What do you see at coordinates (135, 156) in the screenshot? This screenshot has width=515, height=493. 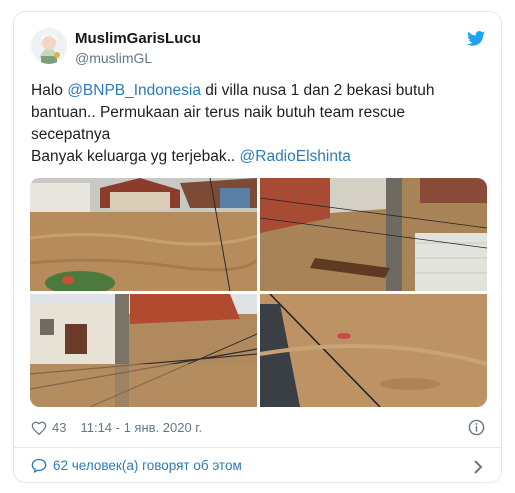 I see `tweet-text-part: Banyak keluarga yg terjebak..` at bounding box center [135, 156].